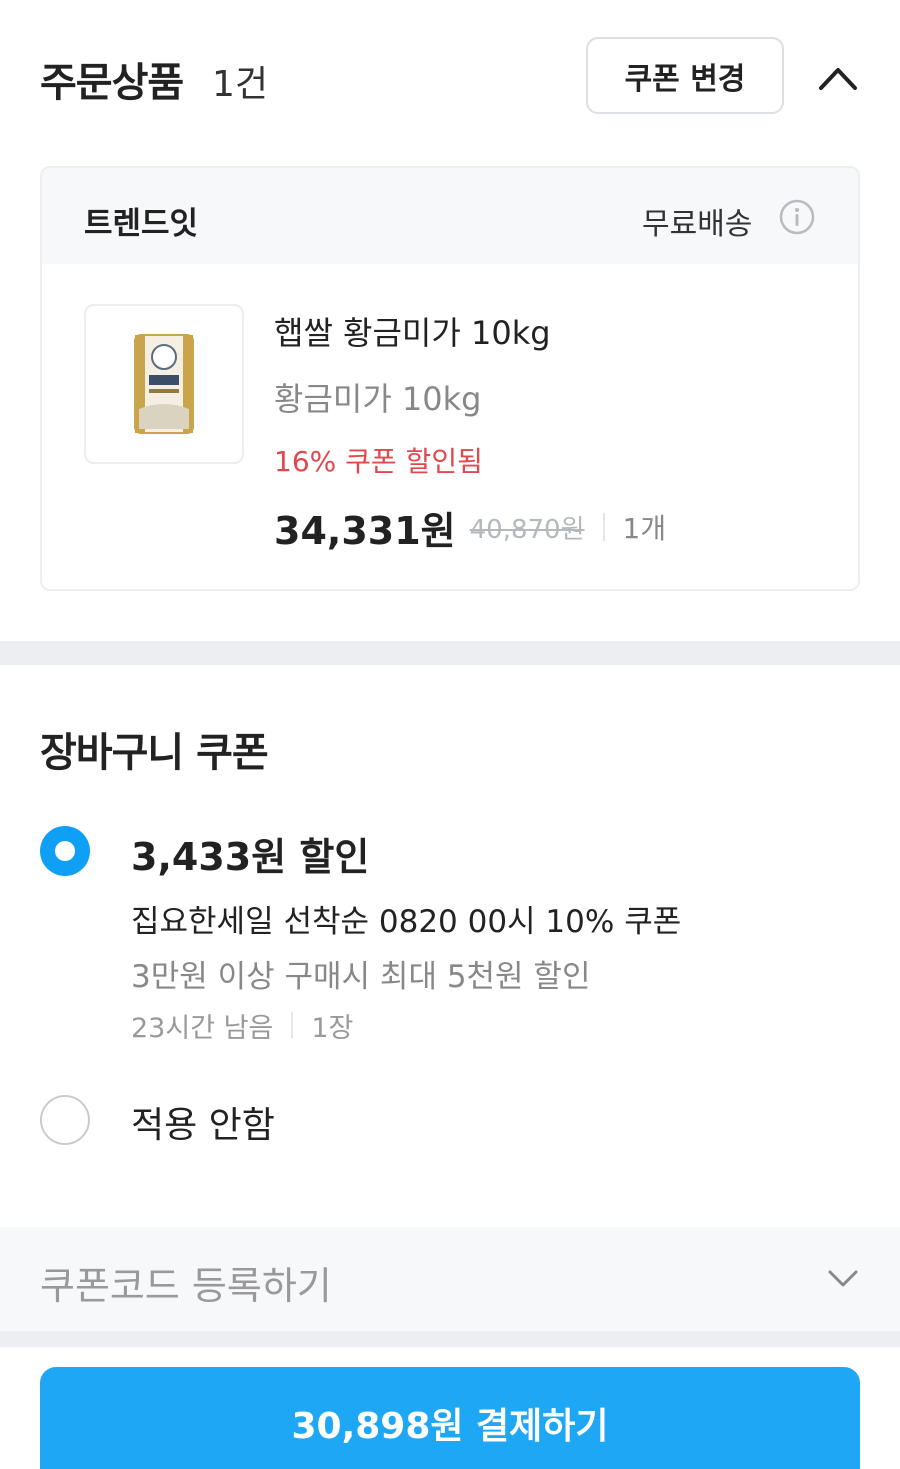 The image size is (900, 1469). Describe the element at coordinates (527, 529) in the screenshot. I see `original-price: 40,870원` at that location.